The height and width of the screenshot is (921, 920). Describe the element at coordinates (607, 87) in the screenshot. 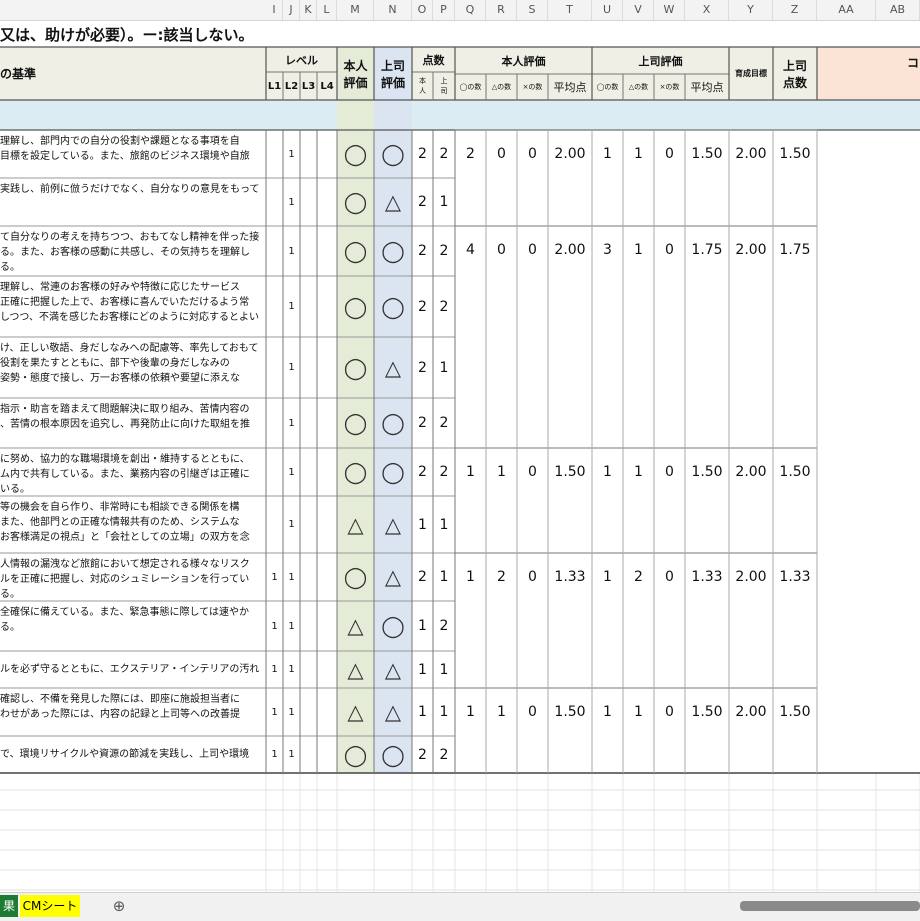

I see `boss-count-header-0: ◯の数` at that location.